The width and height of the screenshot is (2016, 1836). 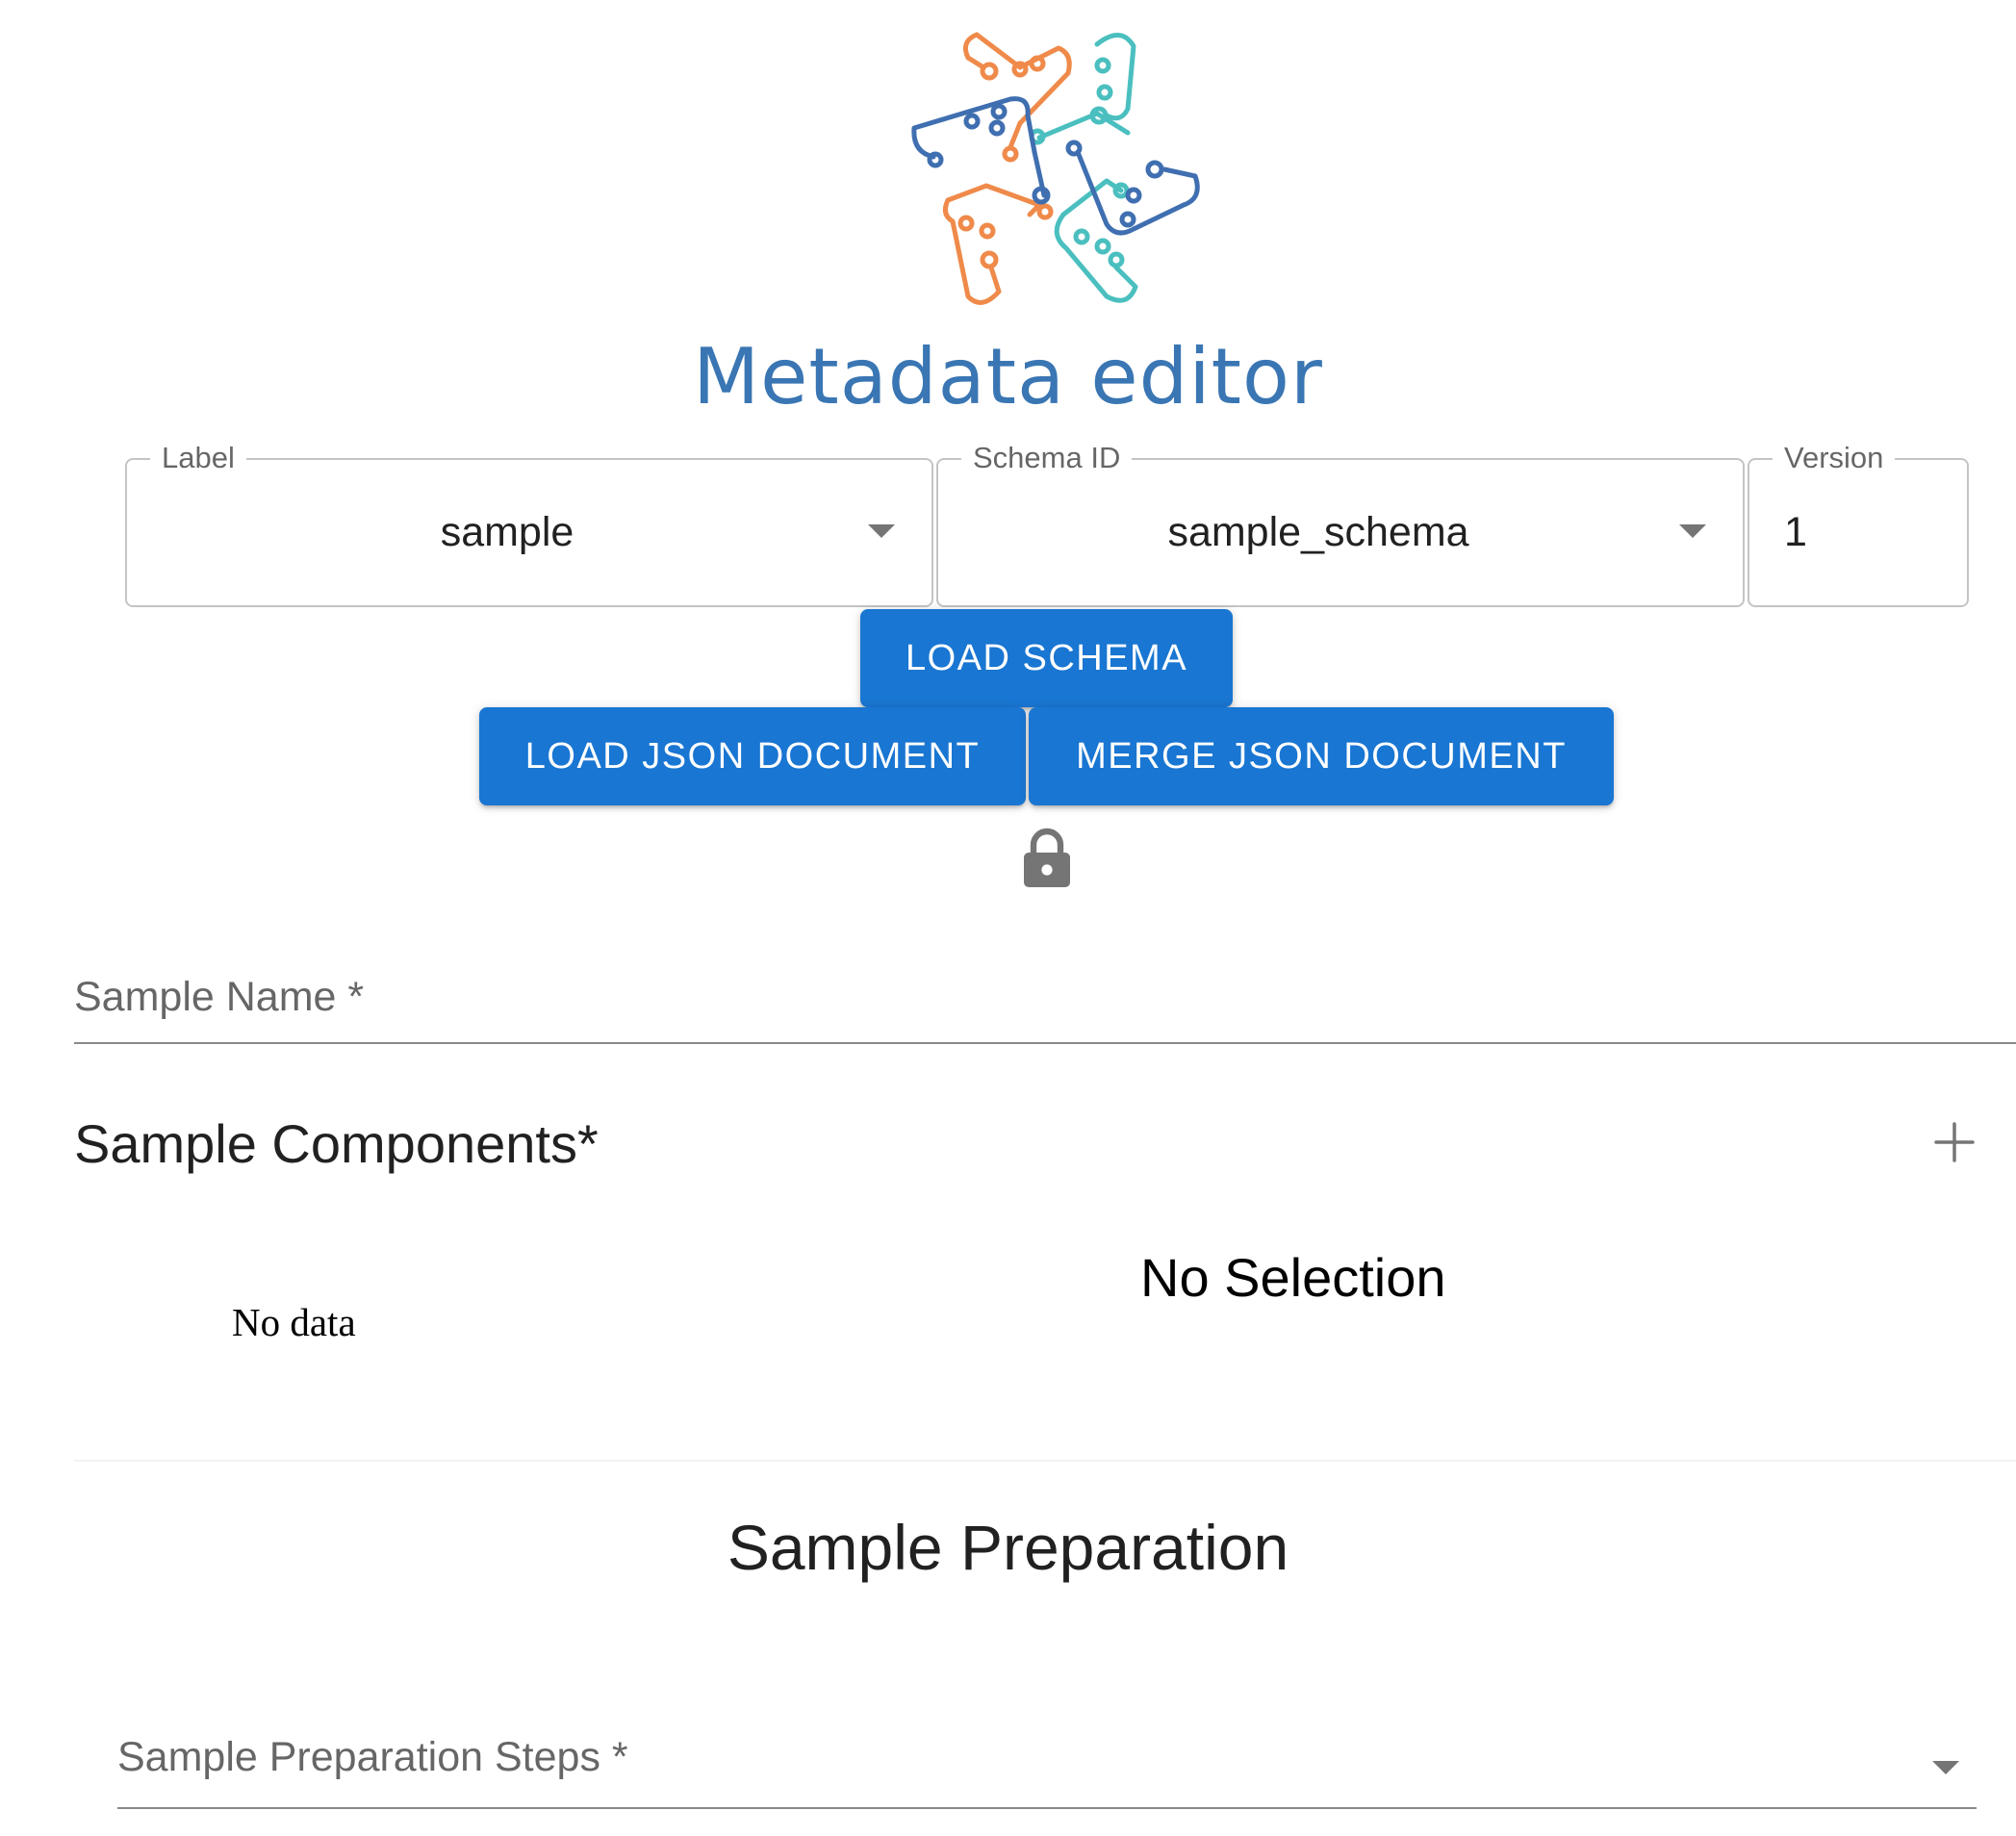 I want to click on sample-name-field: Sample Name *, so click(x=1045, y=999).